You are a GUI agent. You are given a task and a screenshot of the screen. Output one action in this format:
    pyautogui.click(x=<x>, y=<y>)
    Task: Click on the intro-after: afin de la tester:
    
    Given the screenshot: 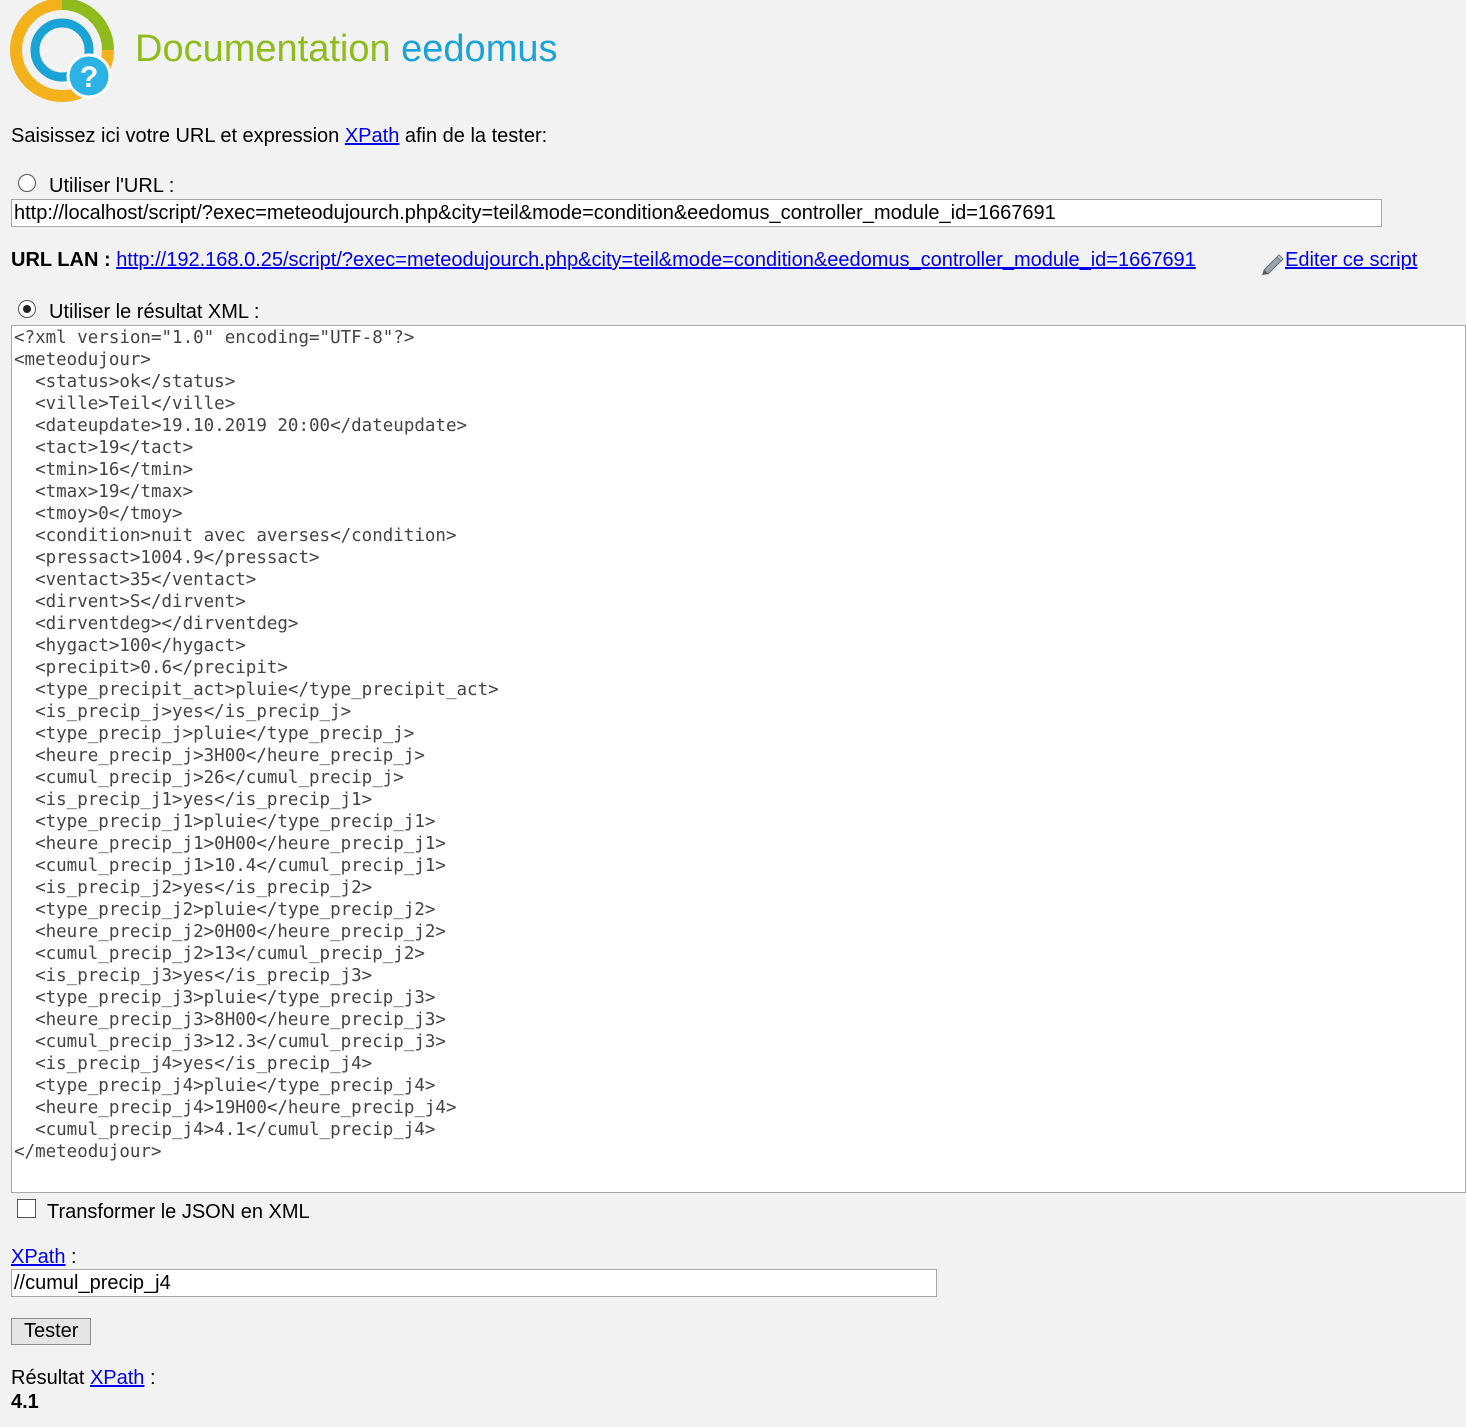 What is the action you would take?
    pyautogui.click(x=473, y=136)
    